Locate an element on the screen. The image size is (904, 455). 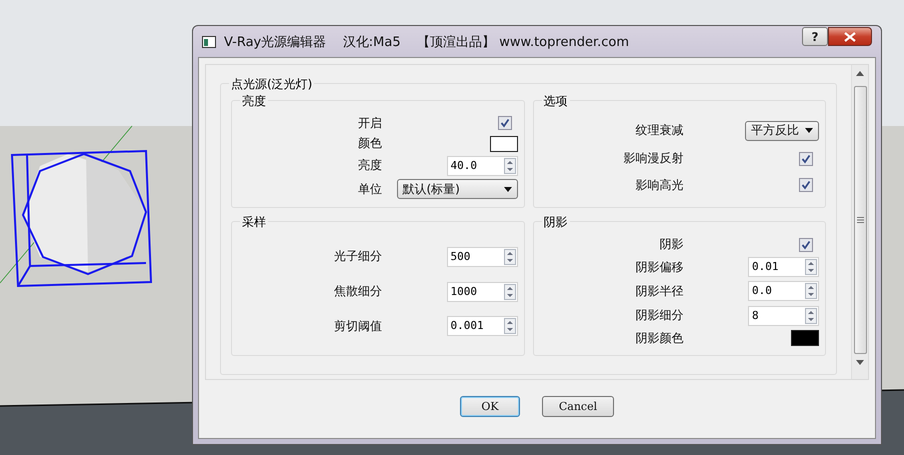
spin-field: 40.0 is located at coordinates (482, 166).